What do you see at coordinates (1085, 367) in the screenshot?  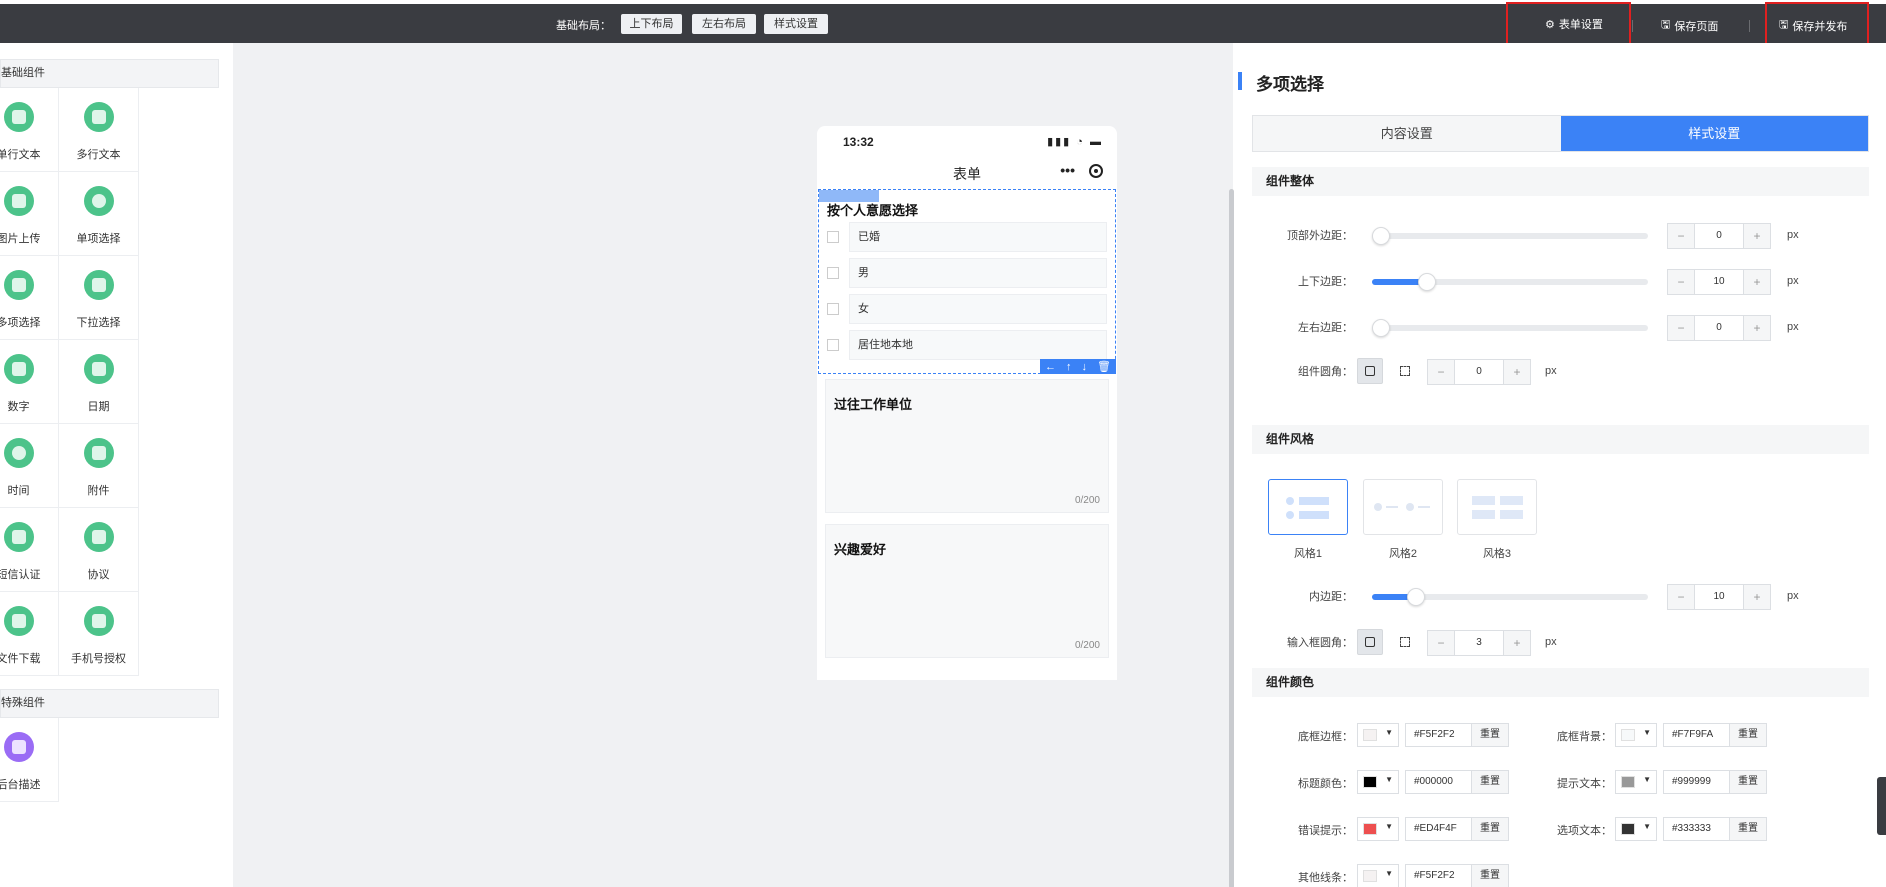 I see `move-down-icon: ↓` at bounding box center [1085, 367].